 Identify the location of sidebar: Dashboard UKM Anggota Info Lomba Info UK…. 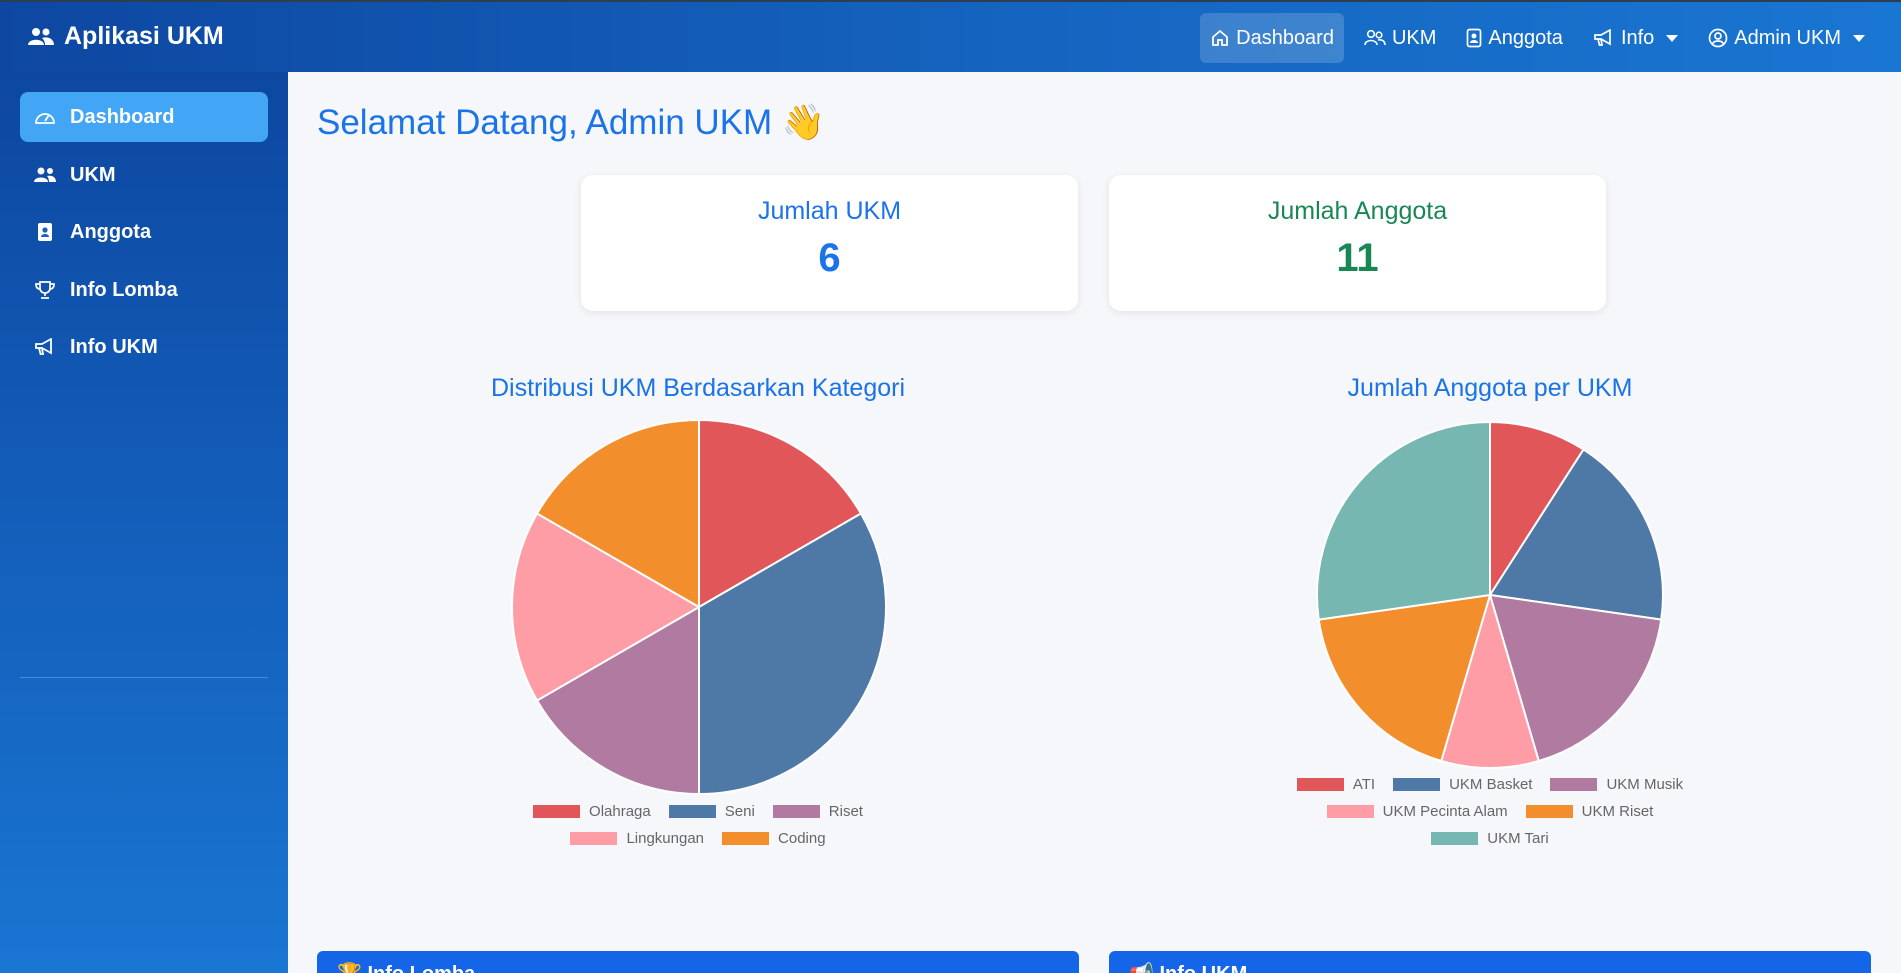
(144, 522).